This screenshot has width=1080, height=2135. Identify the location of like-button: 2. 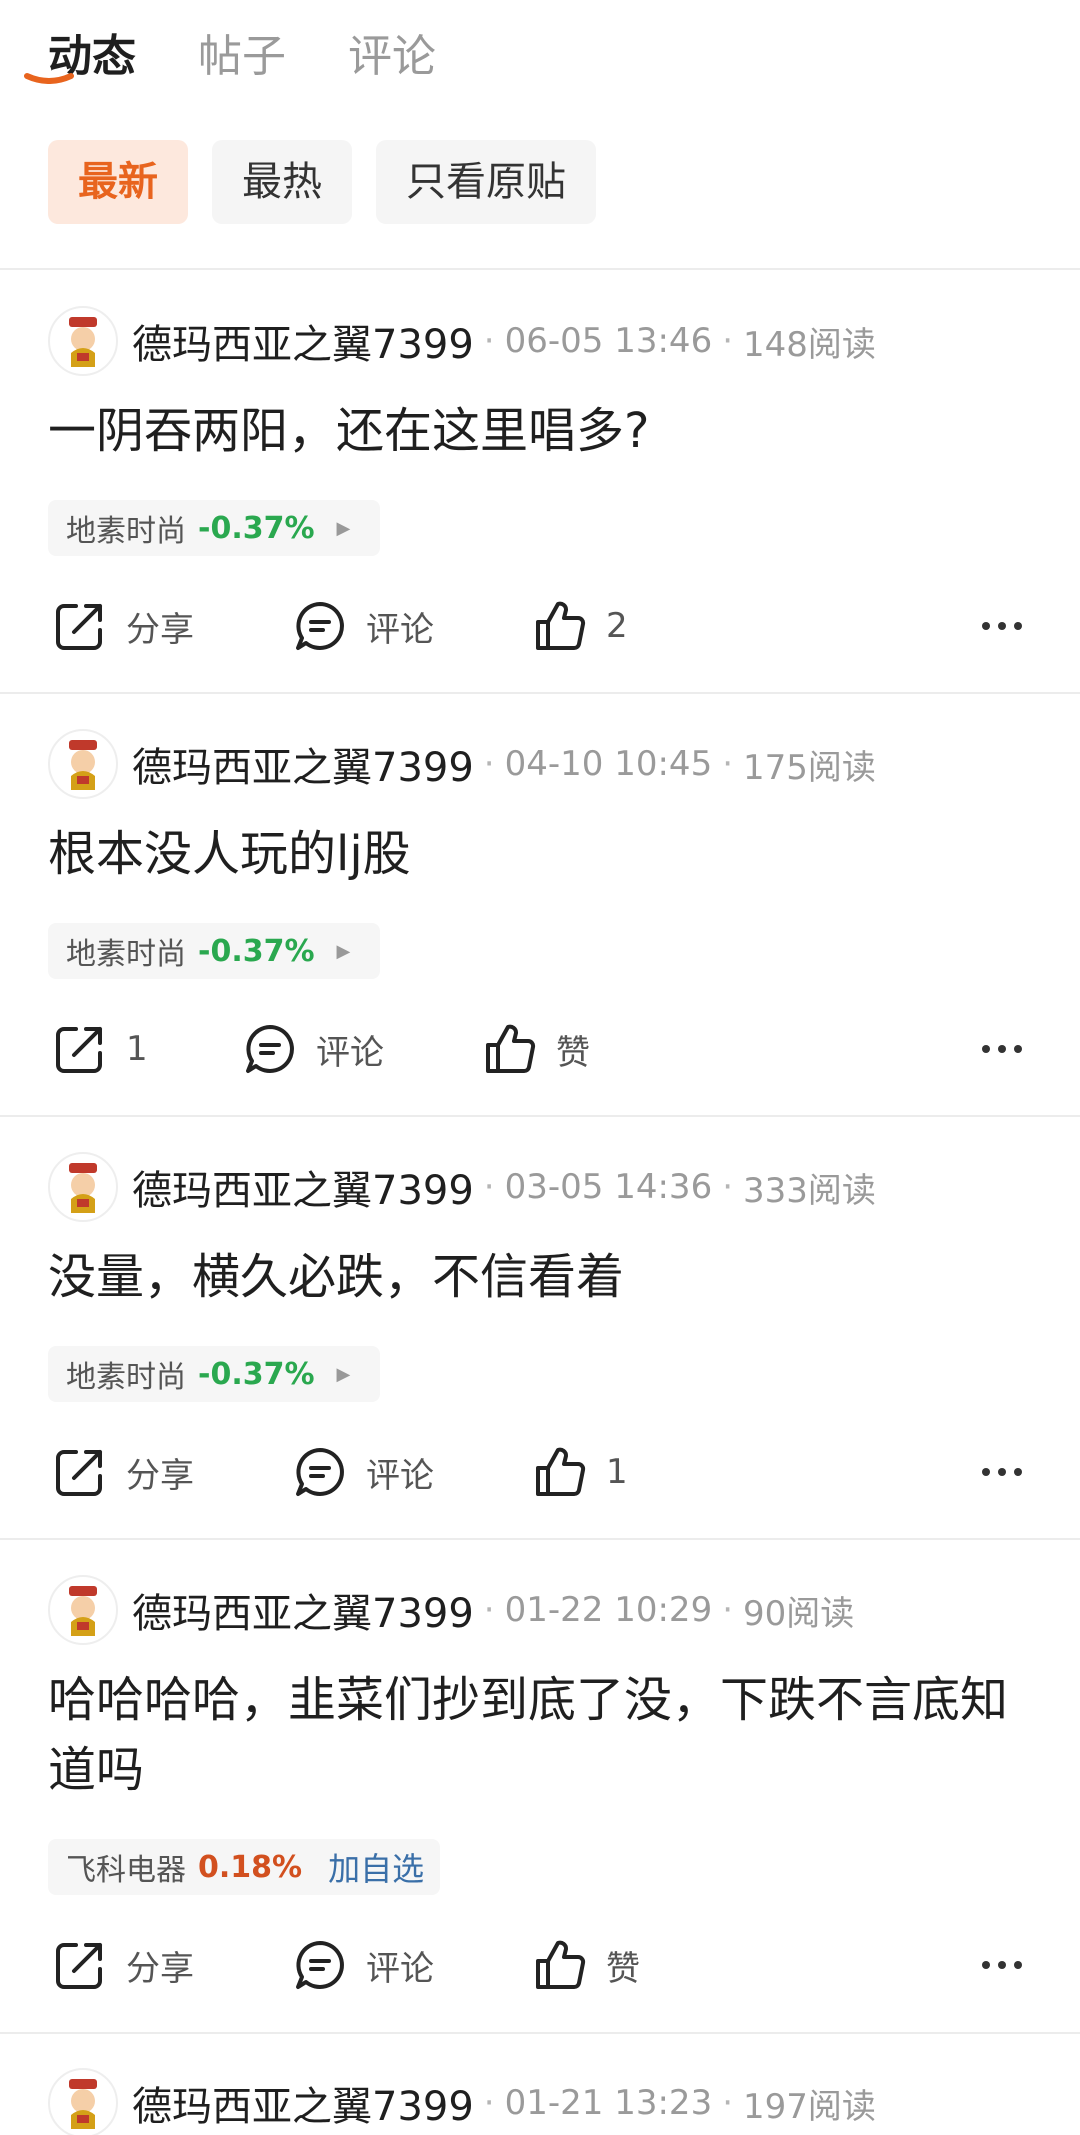
(580, 626).